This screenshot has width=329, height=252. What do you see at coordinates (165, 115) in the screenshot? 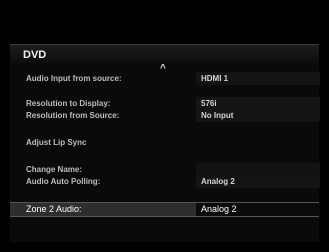
I see `menu-item-resolution-source: Resolution from Source: No Input` at bounding box center [165, 115].